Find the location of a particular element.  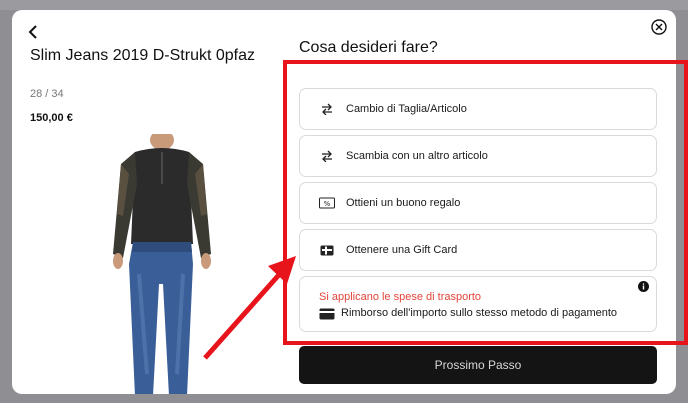

product-size: 28 / 34 is located at coordinates (47, 94).